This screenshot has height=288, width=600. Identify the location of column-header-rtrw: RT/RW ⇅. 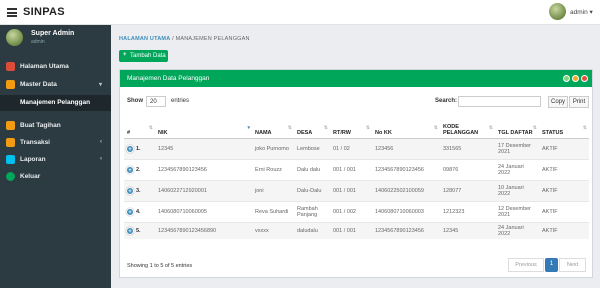
(351, 126).